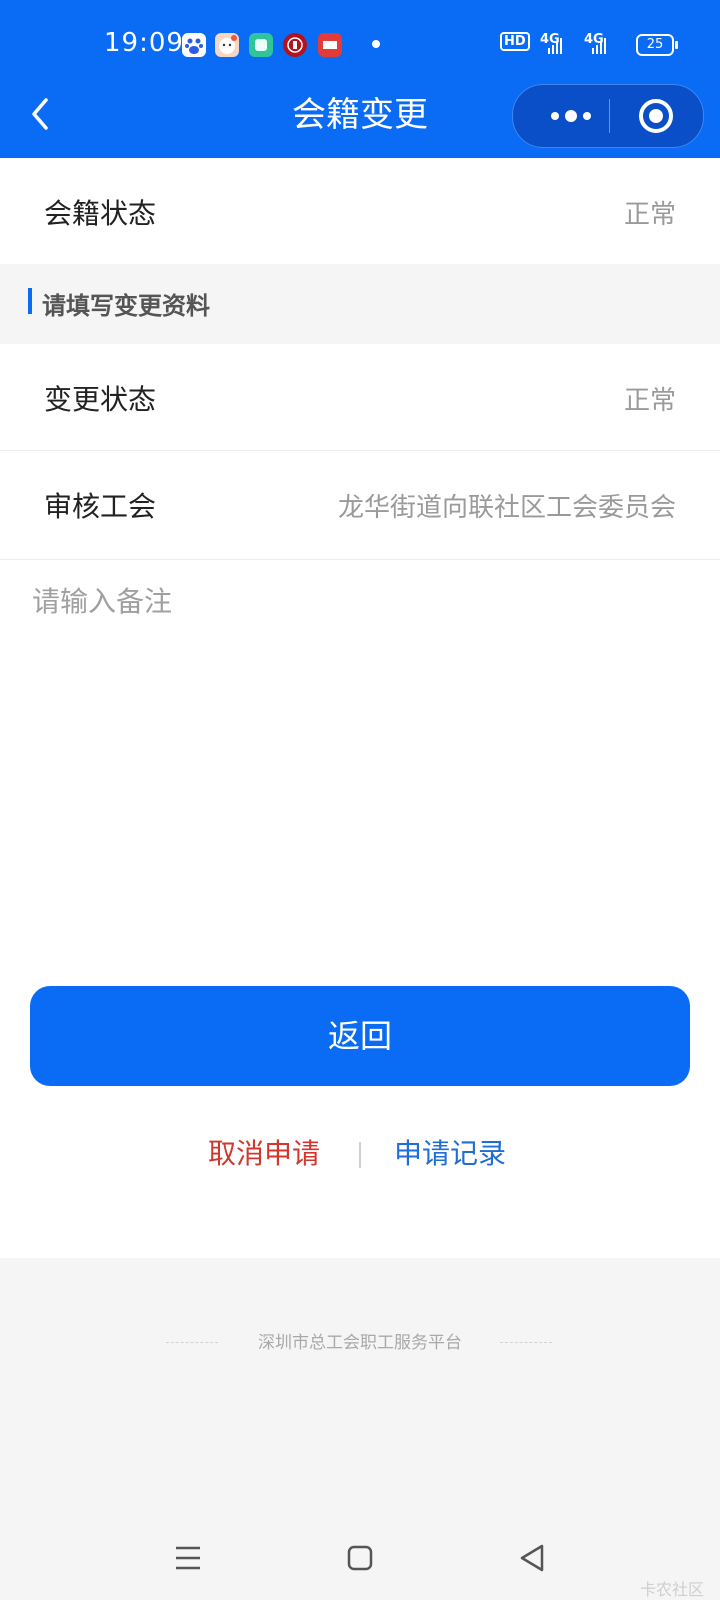  I want to click on review-union-label: 审核工会, so click(100, 506).